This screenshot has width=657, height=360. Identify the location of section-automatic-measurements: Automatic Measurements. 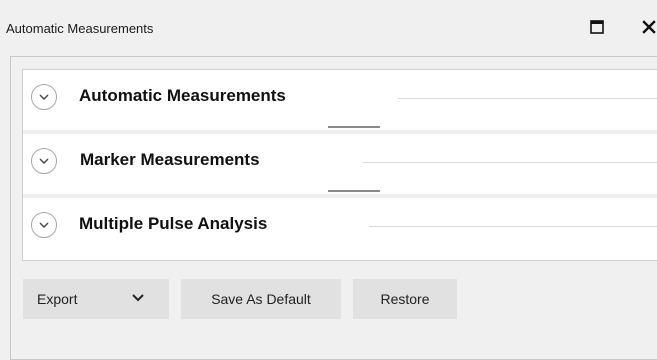
(340, 96).